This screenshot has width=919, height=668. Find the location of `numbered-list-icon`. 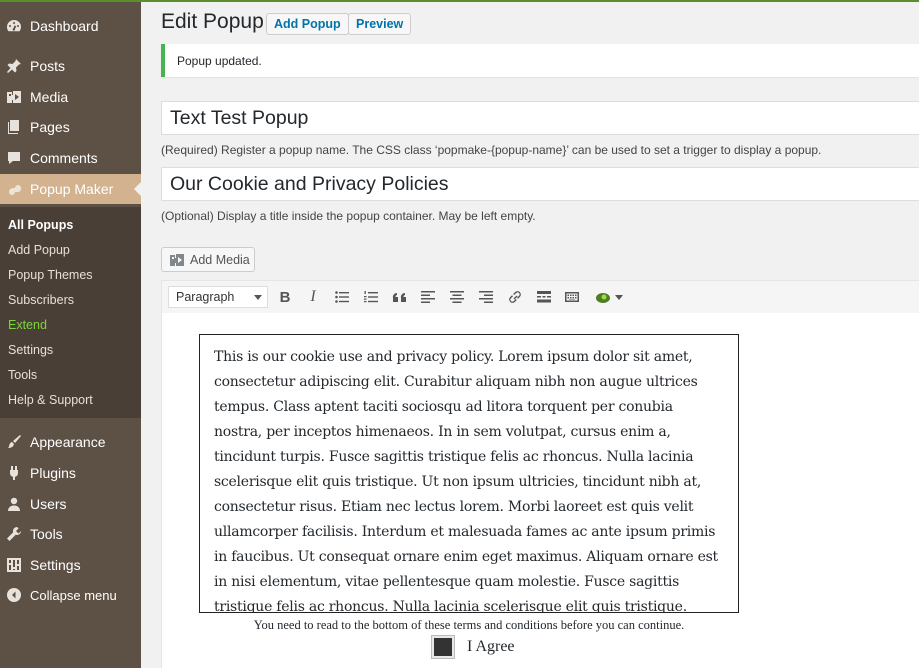

numbered-list-icon is located at coordinates (371, 297).